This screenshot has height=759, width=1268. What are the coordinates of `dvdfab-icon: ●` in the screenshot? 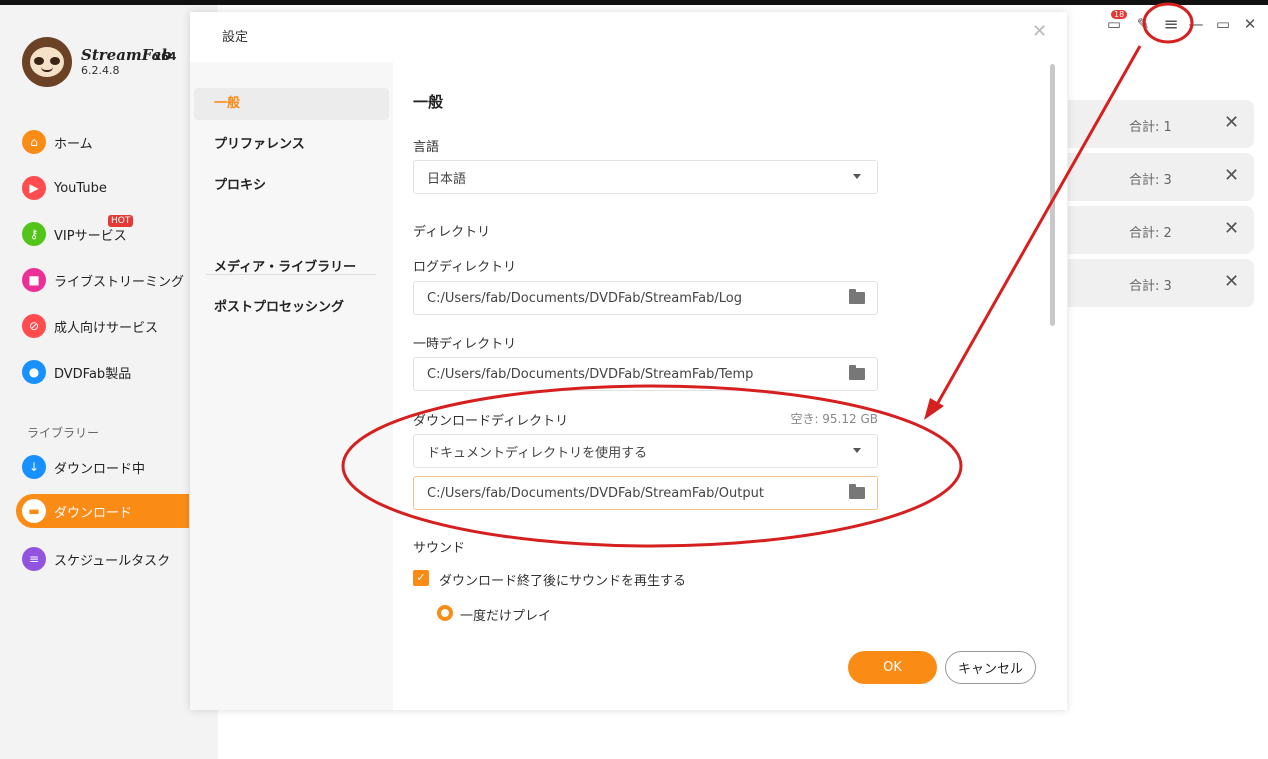 It's located at (34, 372).